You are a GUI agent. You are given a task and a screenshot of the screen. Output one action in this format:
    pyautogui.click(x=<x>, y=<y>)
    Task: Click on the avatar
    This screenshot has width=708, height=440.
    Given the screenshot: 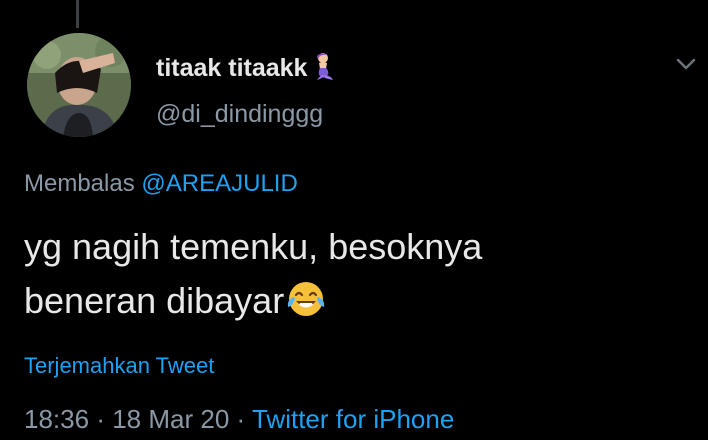 What is the action you would take?
    pyautogui.click(x=79, y=85)
    